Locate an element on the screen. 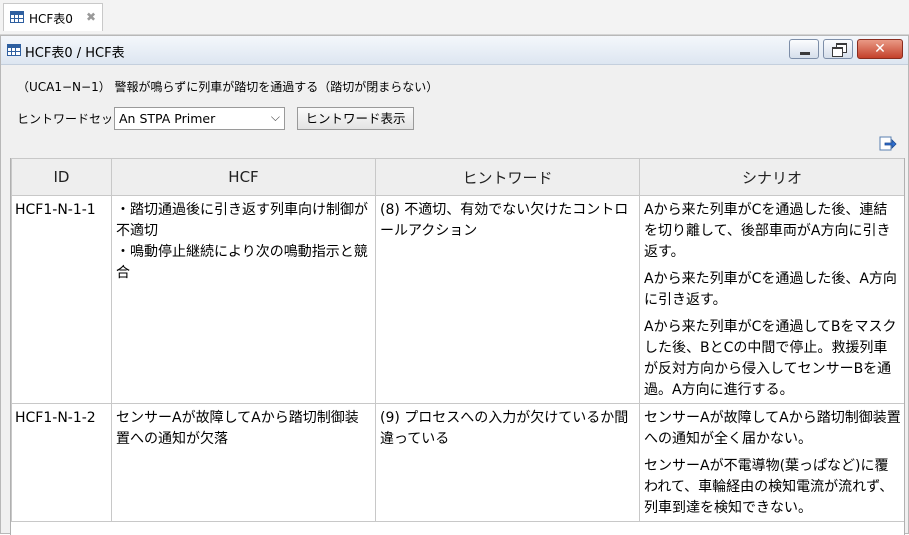  tab-hcf-table: HCF表0 ✖ is located at coordinates (53, 17).